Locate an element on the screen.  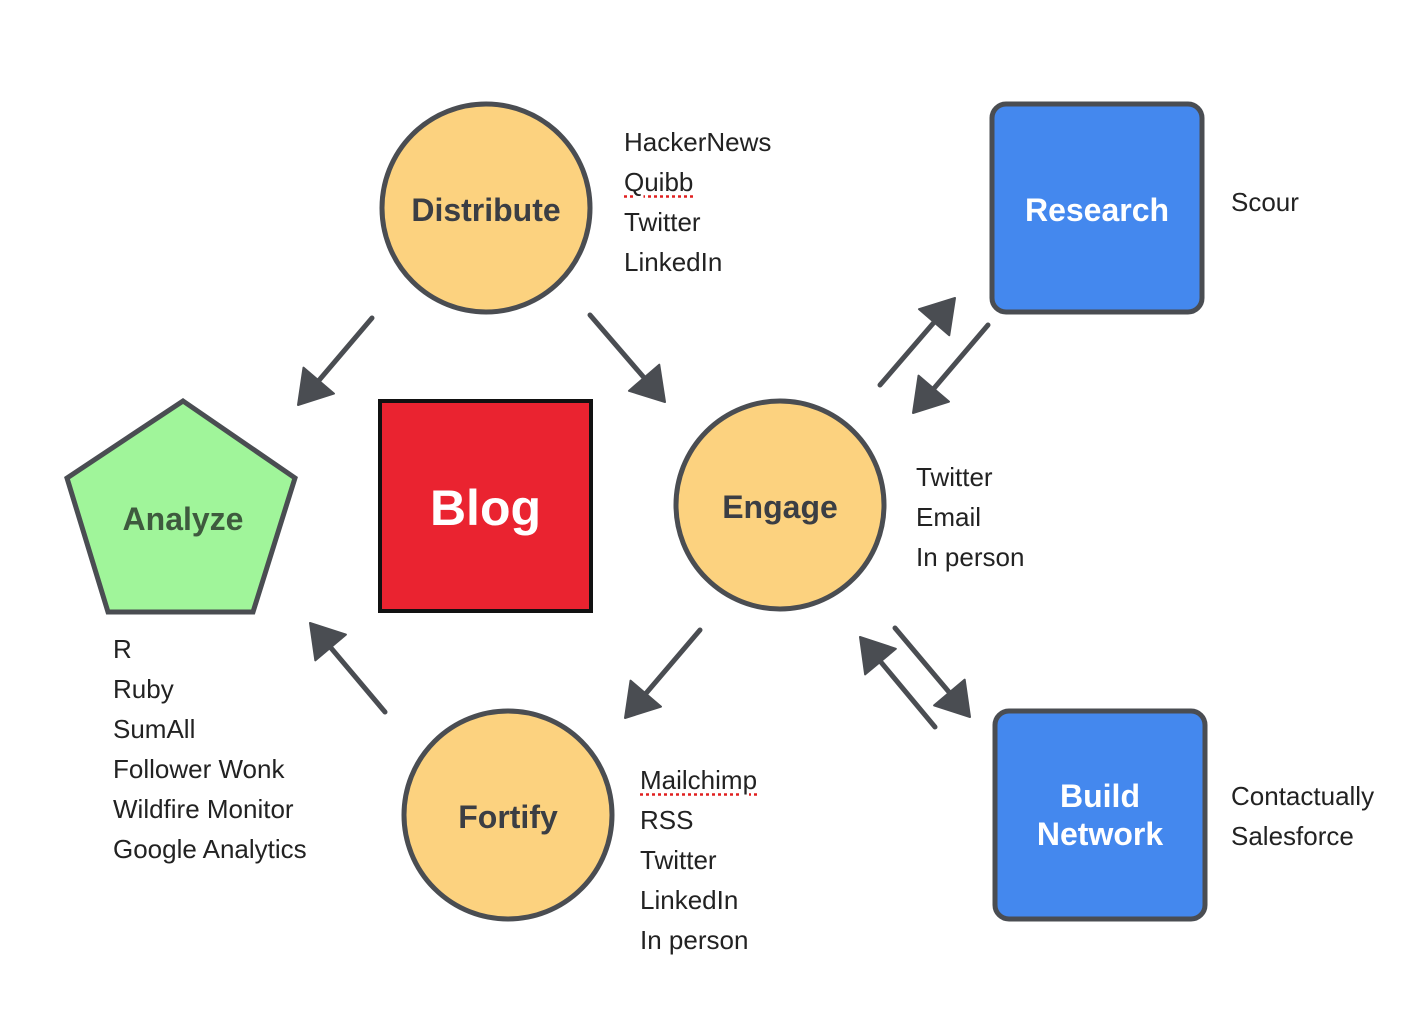
engage-tools: Twitter Email In person is located at coordinates (970, 517).